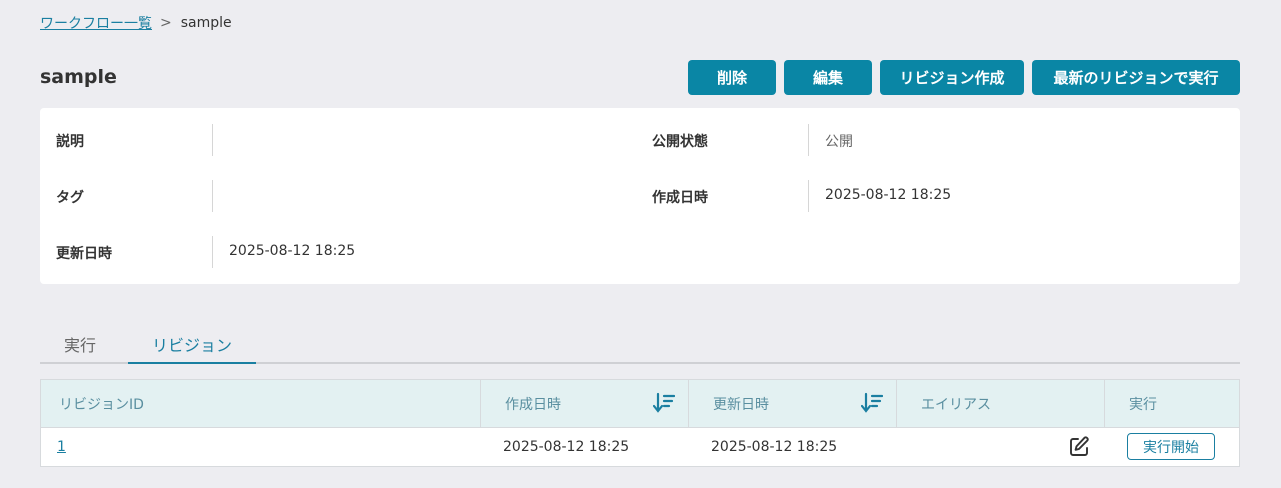  I want to click on description-divider, so click(212, 140).